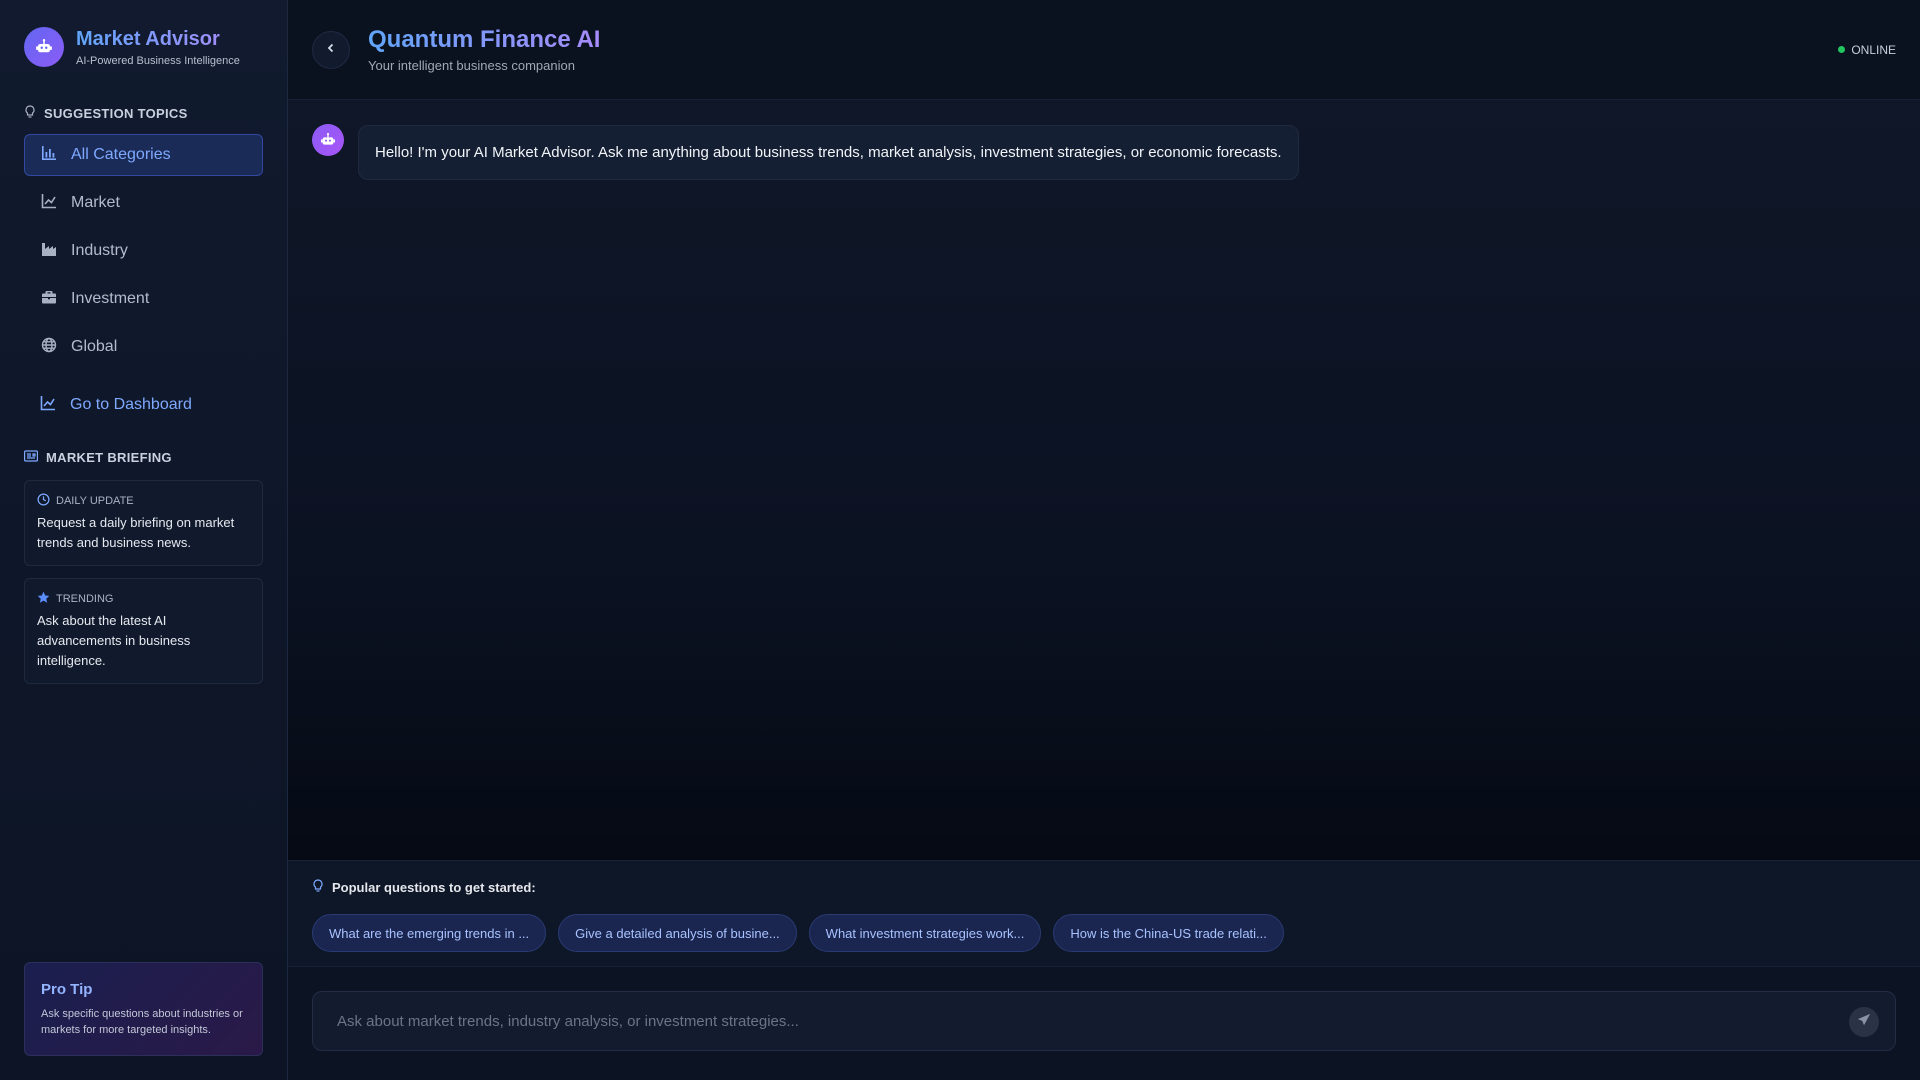 The image size is (1920, 1080). I want to click on section-title-text: MARKET BRIEFING, so click(109, 457).